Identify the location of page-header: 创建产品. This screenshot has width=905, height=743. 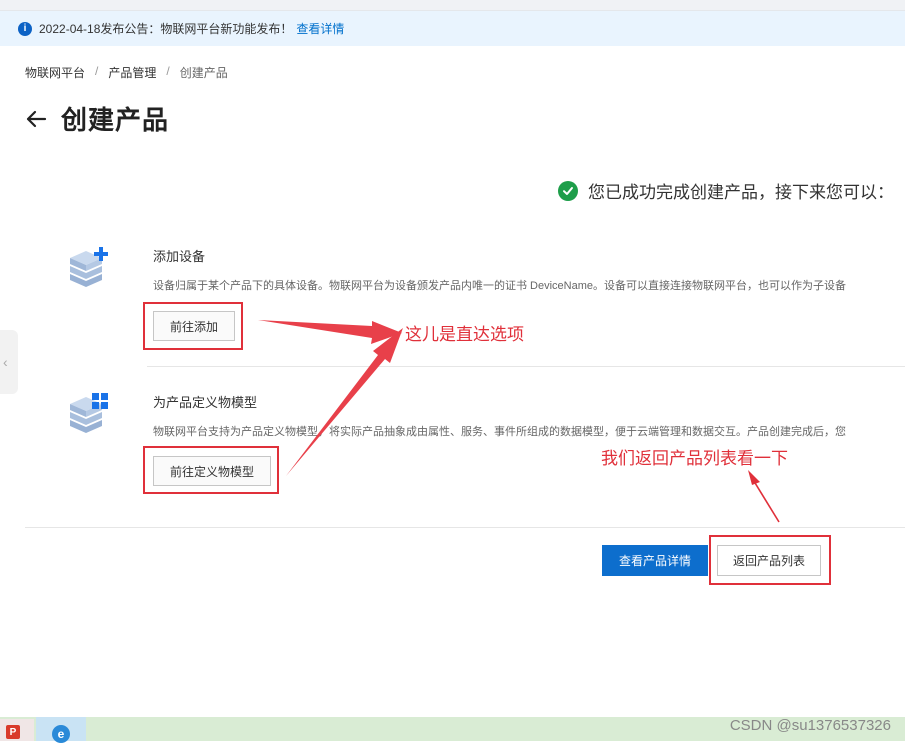
(97, 118).